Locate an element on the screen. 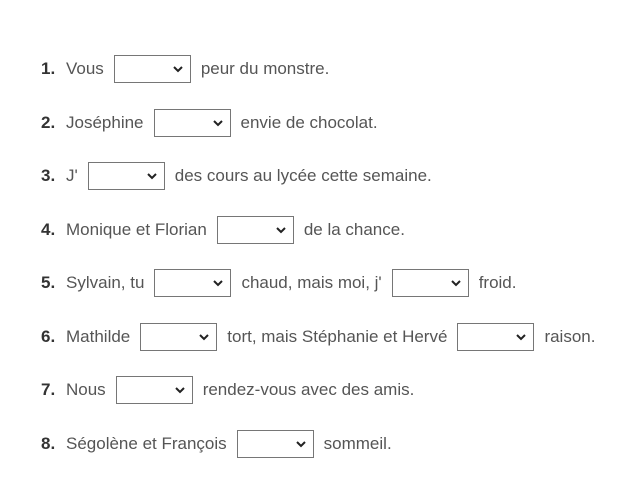 Image resolution: width=644 pixels, height=503 pixels. sentence-text: Joséphine is located at coordinates (105, 122).